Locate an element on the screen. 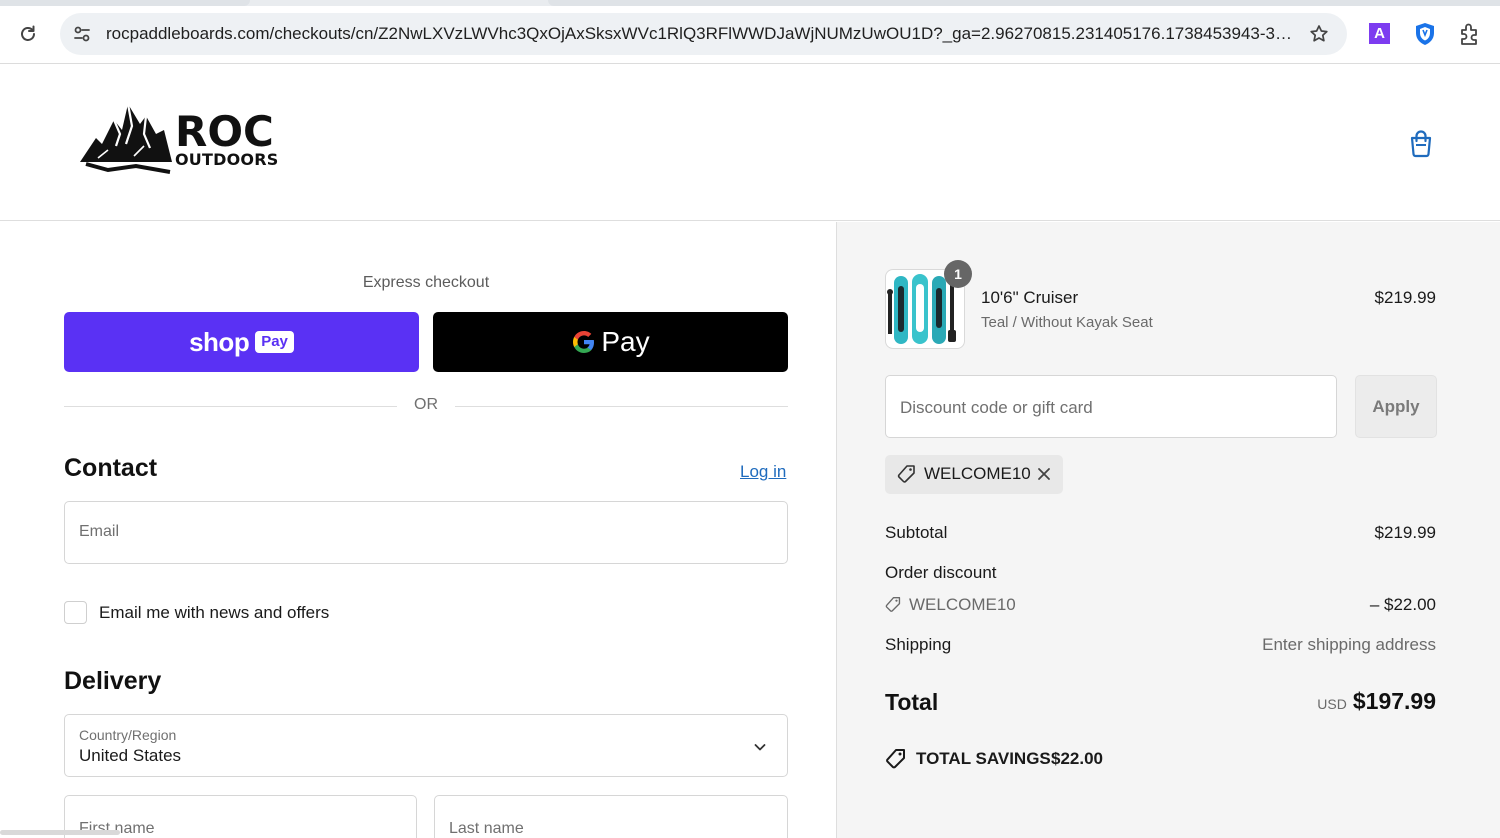  extensions-puzzle-icon is located at coordinates (1470, 34).